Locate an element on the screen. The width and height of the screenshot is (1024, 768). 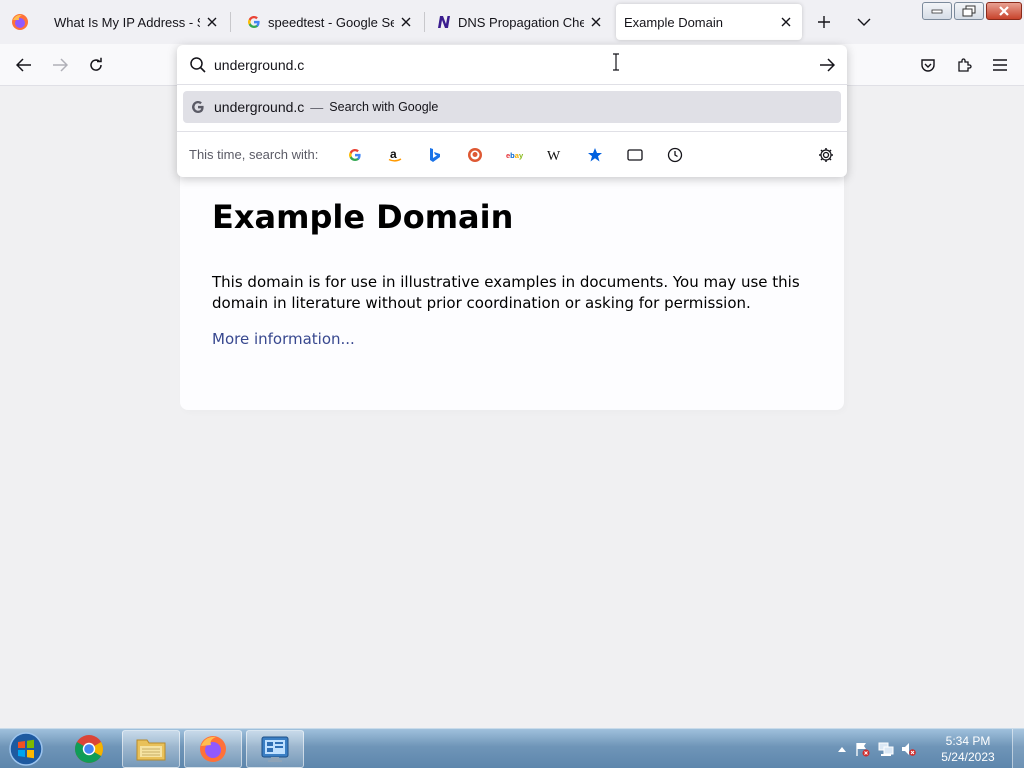
amazon-icon: a is located at coordinates (395, 154).